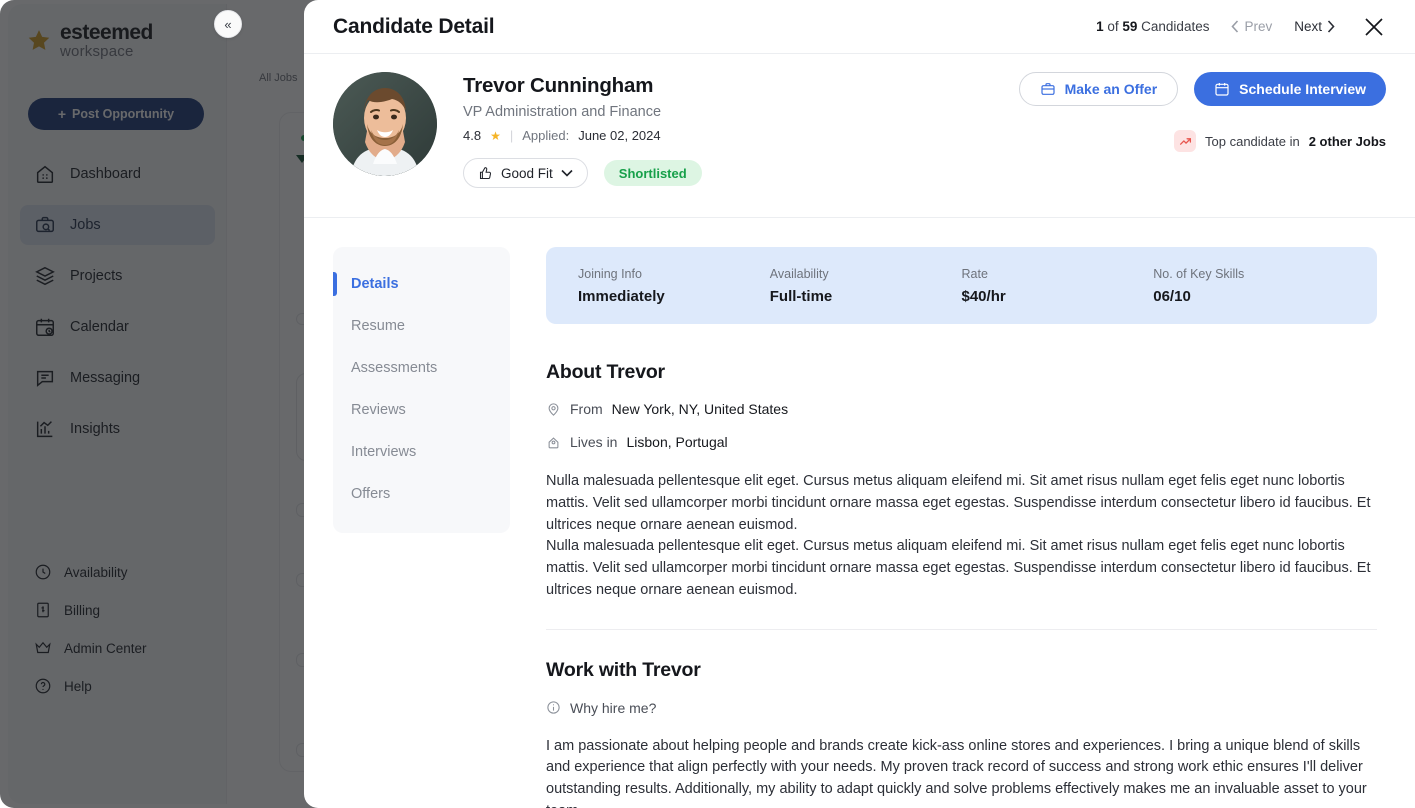 This screenshot has width=1415, height=808. I want to click on prev-label: Prev, so click(1258, 26).